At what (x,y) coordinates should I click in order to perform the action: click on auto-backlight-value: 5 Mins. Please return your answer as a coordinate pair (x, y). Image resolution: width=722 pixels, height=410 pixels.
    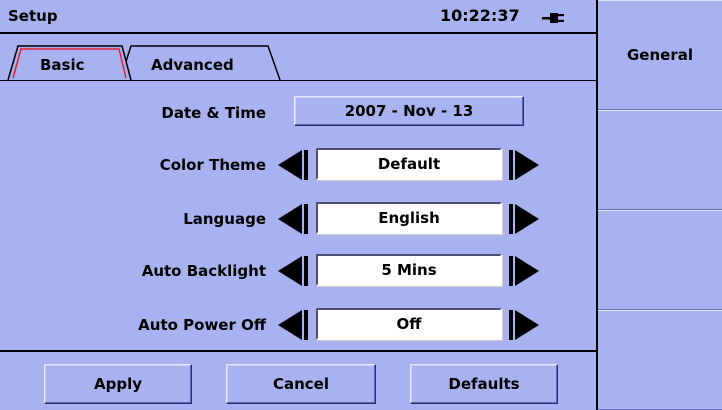
    Looking at the image, I should click on (409, 270).